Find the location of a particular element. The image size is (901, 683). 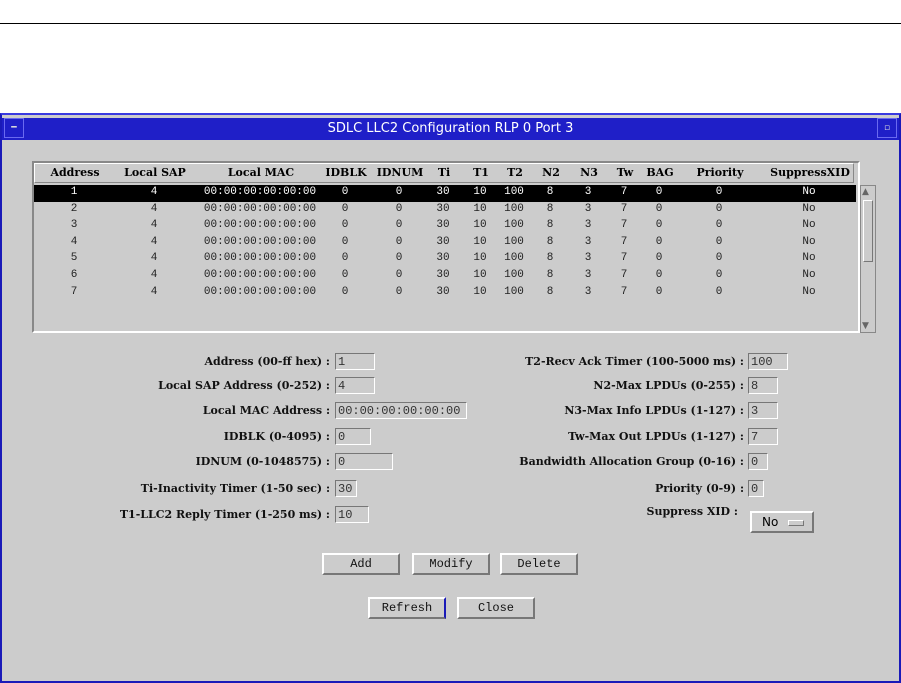

dropdown-indicator-icon is located at coordinates (796, 523).